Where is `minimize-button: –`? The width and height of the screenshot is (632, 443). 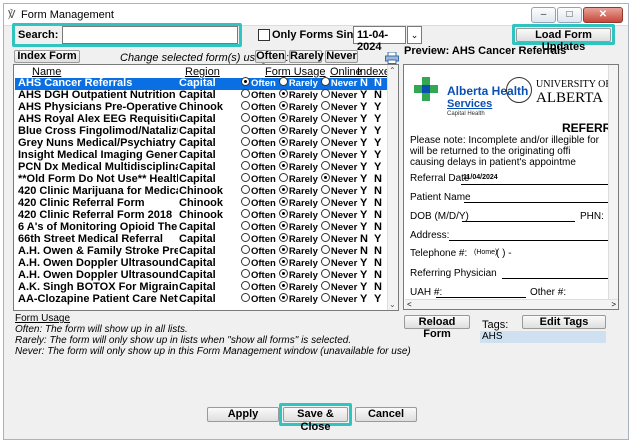 minimize-button: – is located at coordinates (543, 15).